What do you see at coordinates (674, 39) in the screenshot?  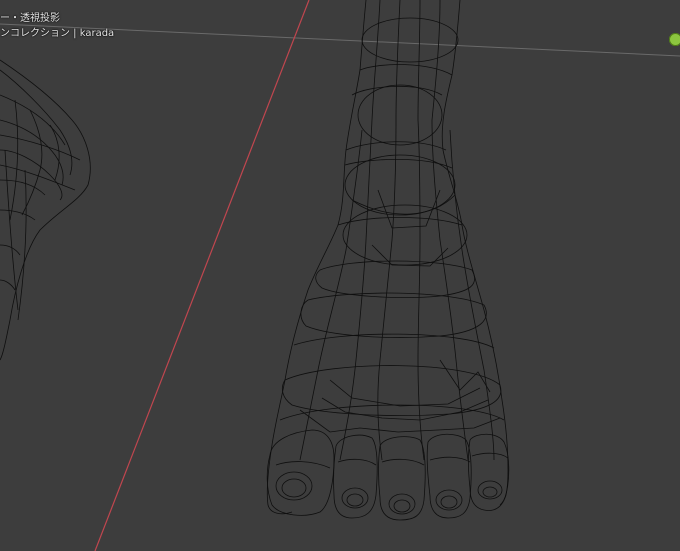 I see `green-axis-dot-icon` at bounding box center [674, 39].